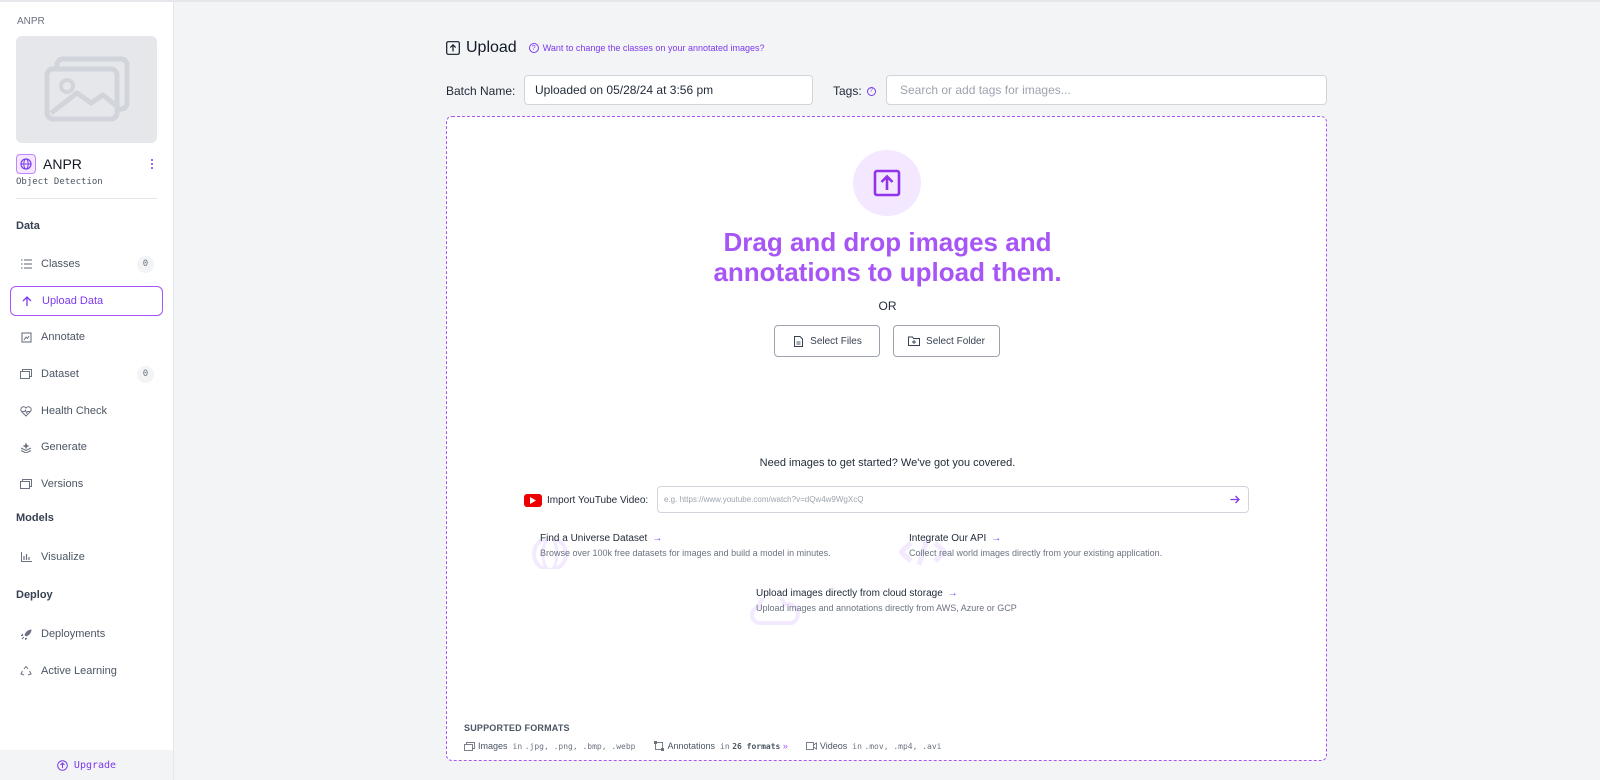  What do you see at coordinates (691, 746) in the screenshot?
I see `annotations-label: Annotations` at bounding box center [691, 746].